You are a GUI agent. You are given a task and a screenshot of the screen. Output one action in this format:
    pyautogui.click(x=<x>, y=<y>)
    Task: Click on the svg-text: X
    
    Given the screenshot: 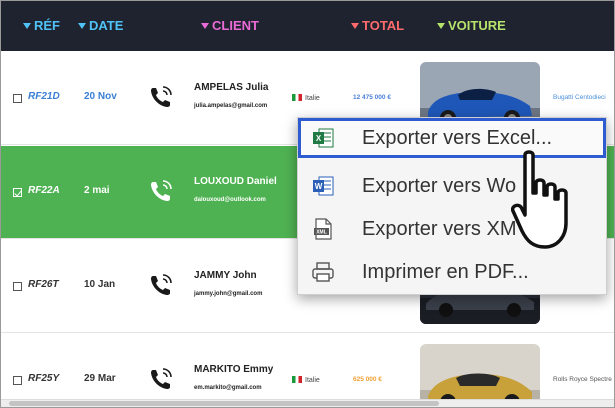 What is the action you would take?
    pyautogui.click(x=319, y=138)
    